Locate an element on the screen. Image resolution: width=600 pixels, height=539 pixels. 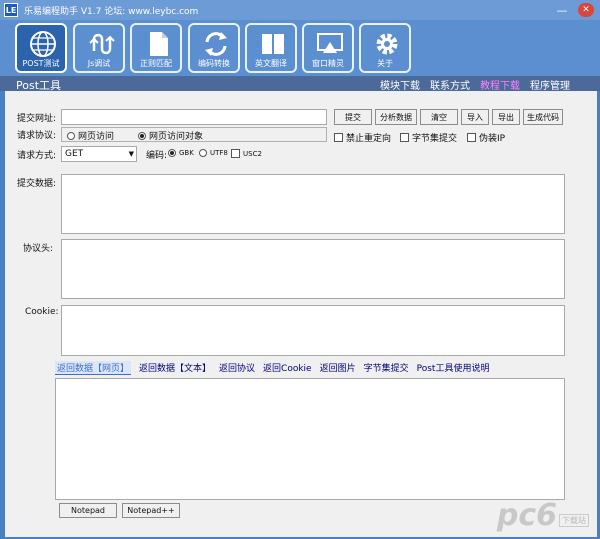
tool-encoding: 编码转换 is located at coordinates (214, 48).